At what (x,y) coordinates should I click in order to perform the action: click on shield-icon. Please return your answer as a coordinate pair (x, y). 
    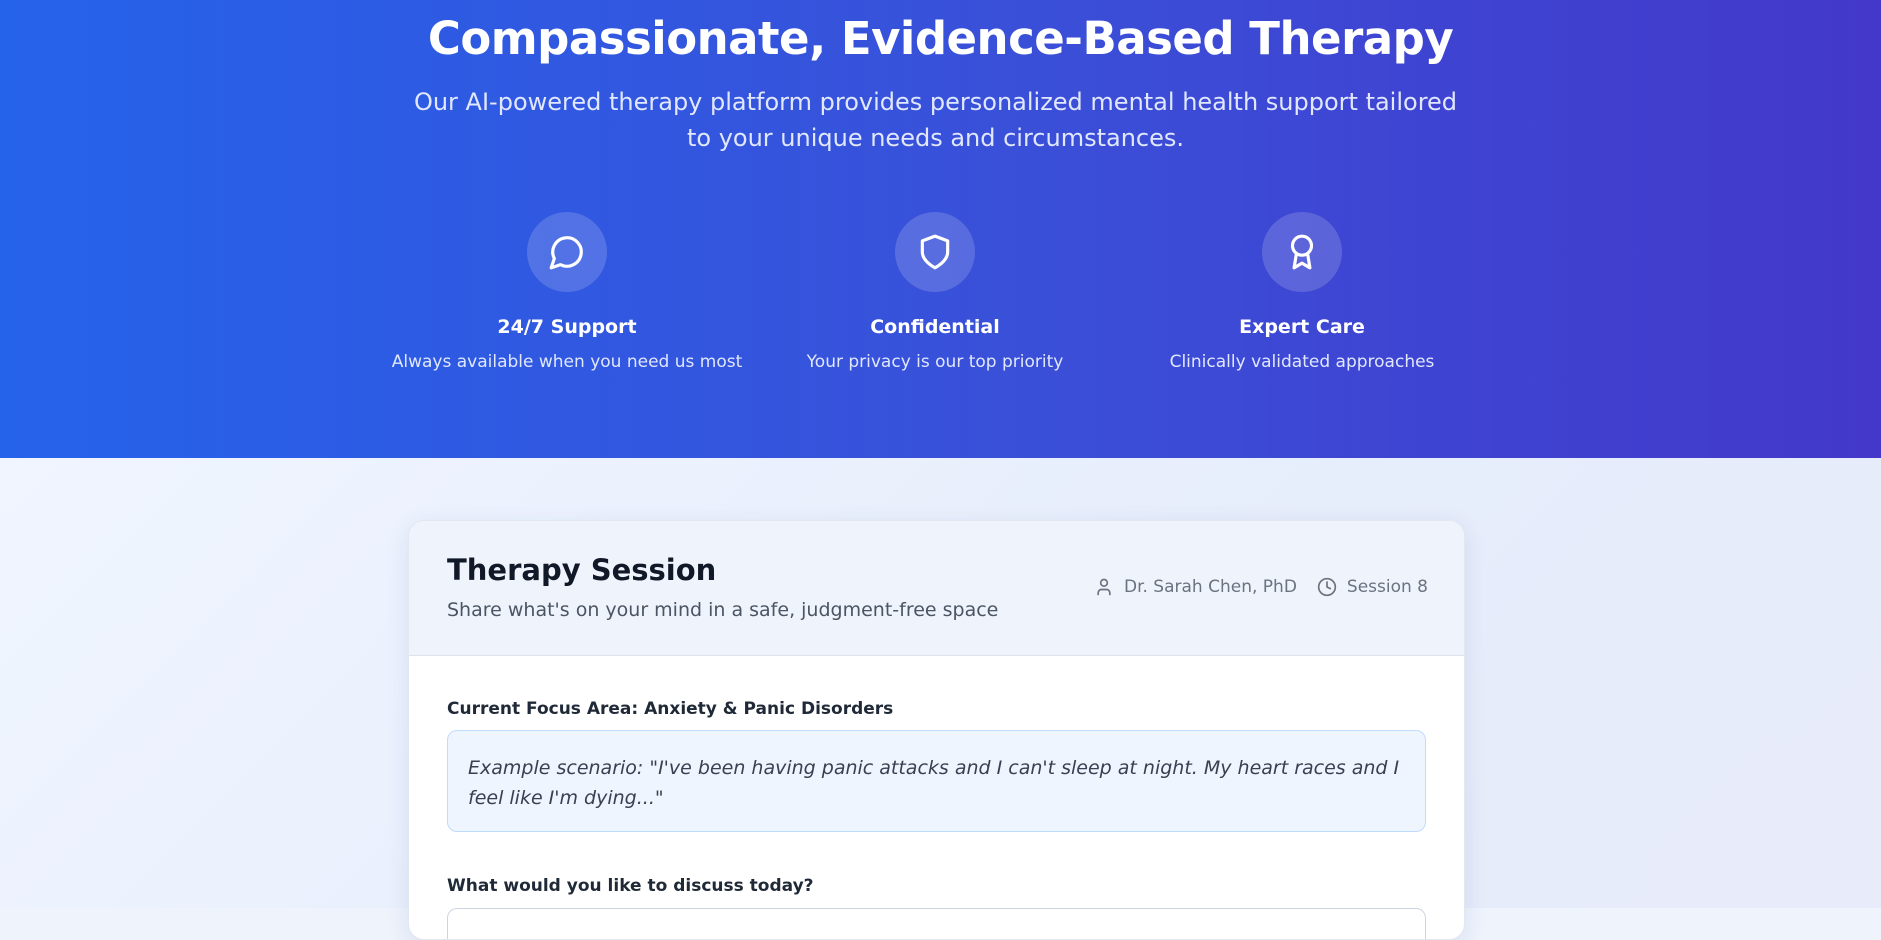
    Looking at the image, I should click on (935, 252).